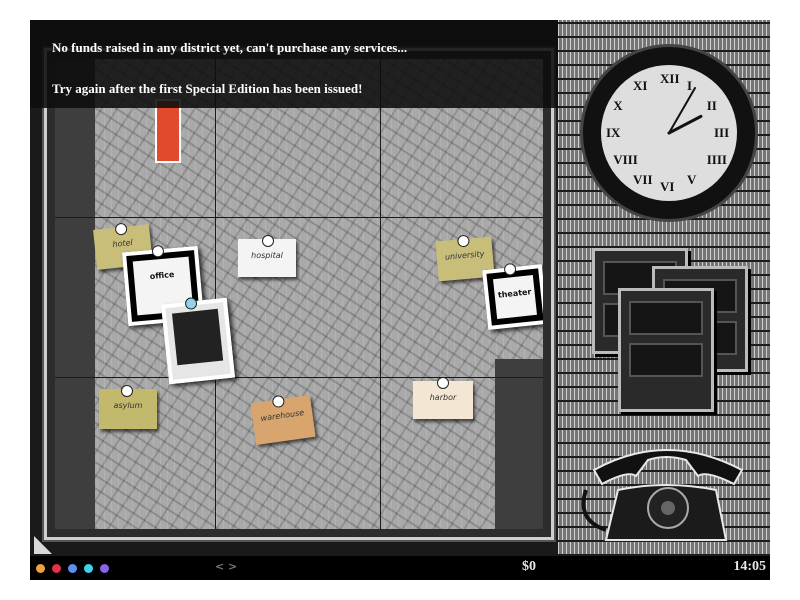 This screenshot has width=800, height=600. Describe the element at coordinates (515, 297) in the screenshot. I see `photo-card-label: theater` at that location.